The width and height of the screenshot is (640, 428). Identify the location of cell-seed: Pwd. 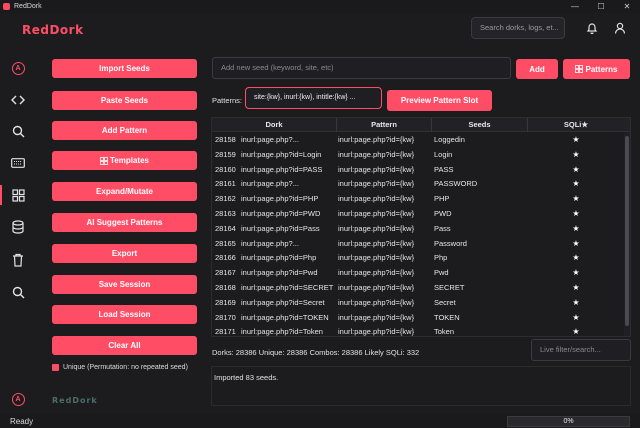
(441, 273).